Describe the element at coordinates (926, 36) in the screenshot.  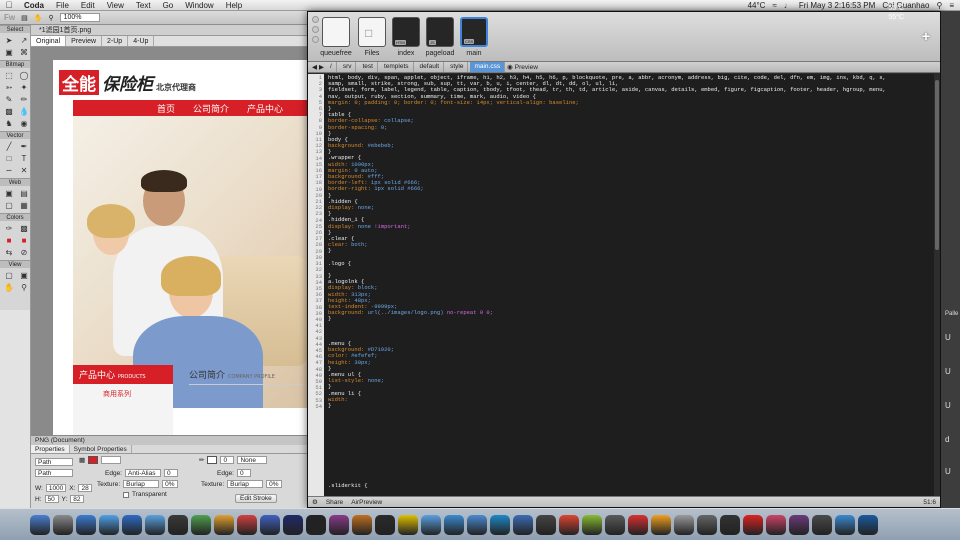
I see `add-tab-icon: +` at that location.